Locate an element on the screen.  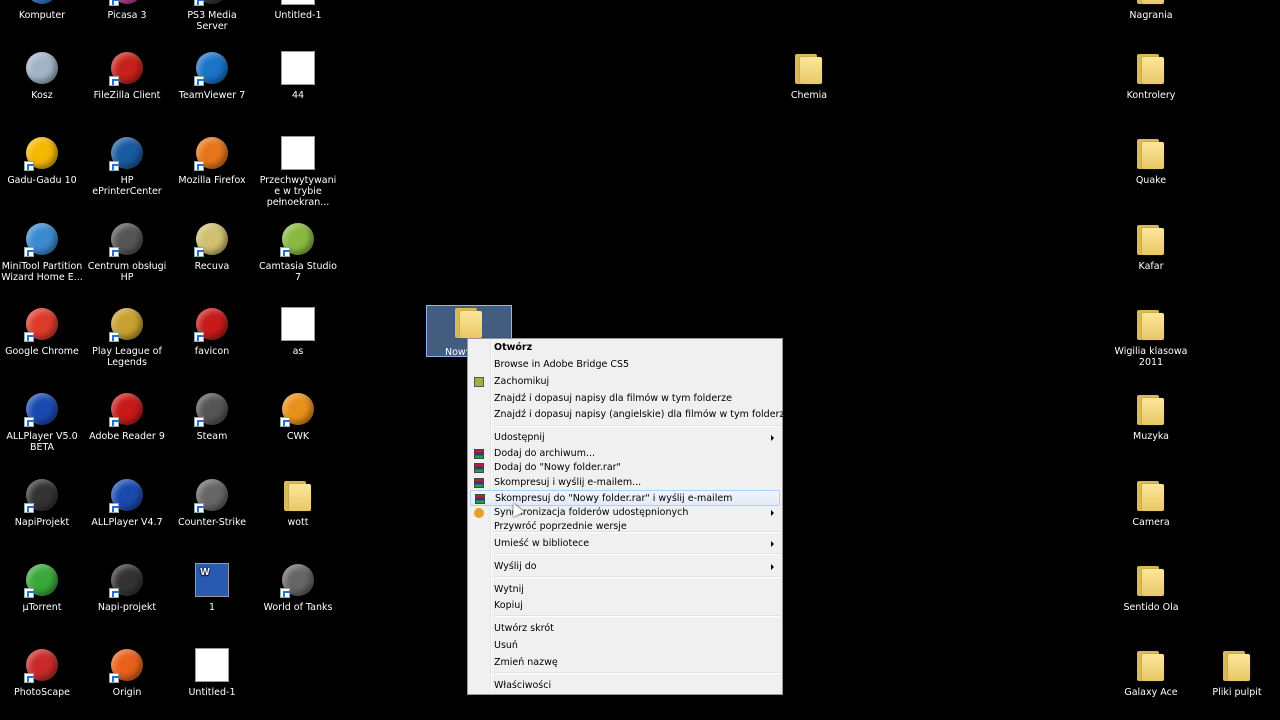
desktop-icon: Sentido Ola is located at coordinates (1151, 587).